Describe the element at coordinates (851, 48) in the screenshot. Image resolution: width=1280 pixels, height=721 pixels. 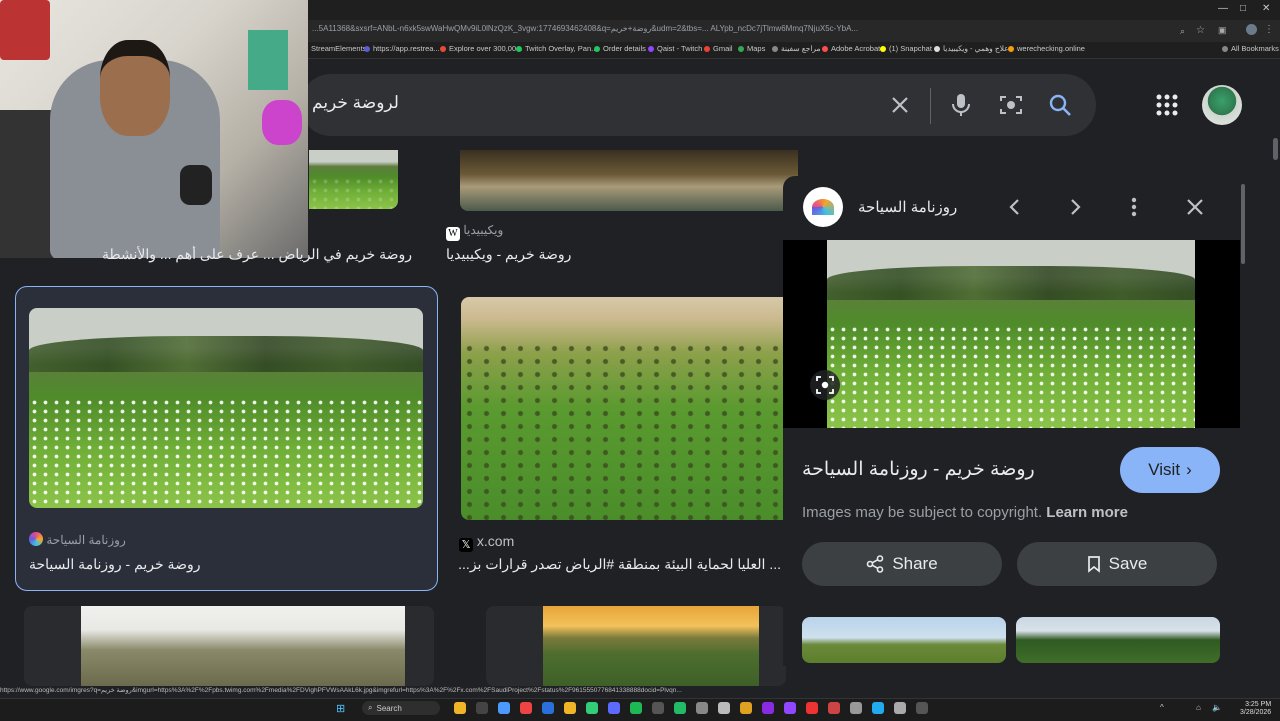
I see `bookmark-item: Adobe Acrobat` at that location.